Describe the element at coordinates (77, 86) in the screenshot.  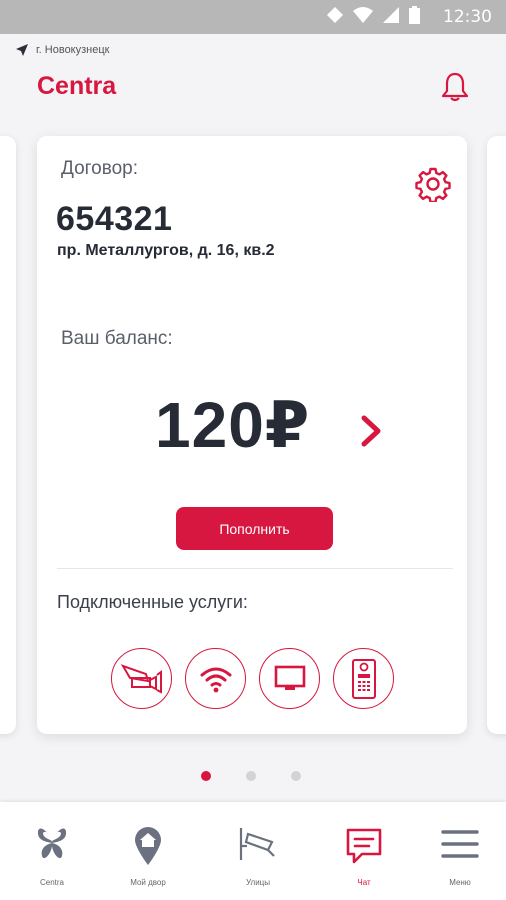
I see `brand-title: Centra` at that location.